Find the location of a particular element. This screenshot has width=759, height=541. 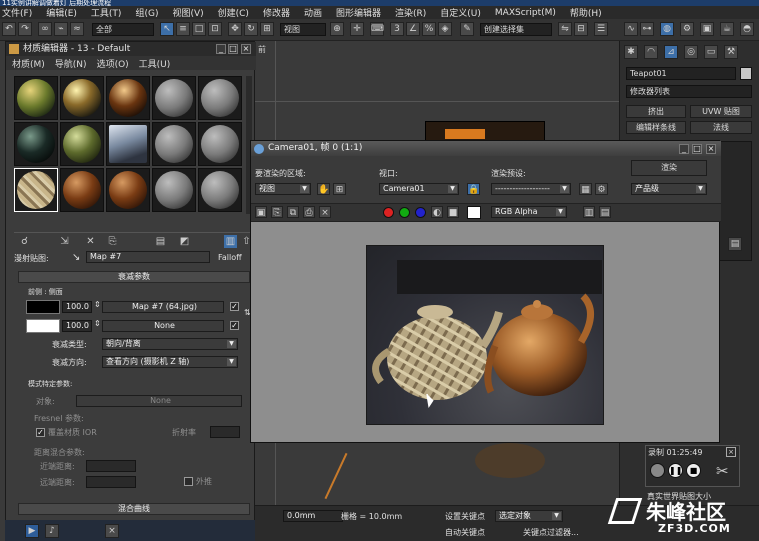

menu-create: 创建(C) is located at coordinates (233, 12).